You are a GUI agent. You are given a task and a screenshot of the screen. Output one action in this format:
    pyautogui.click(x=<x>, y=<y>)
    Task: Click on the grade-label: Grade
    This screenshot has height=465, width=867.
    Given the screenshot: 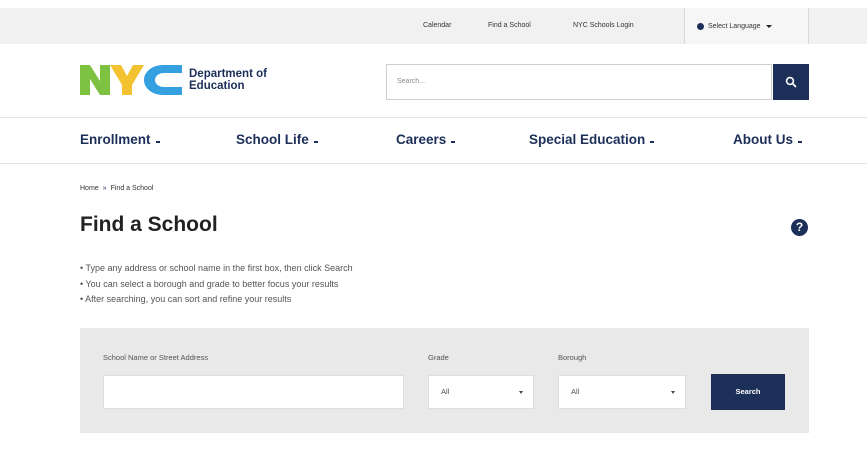 What is the action you would take?
    pyautogui.click(x=438, y=357)
    